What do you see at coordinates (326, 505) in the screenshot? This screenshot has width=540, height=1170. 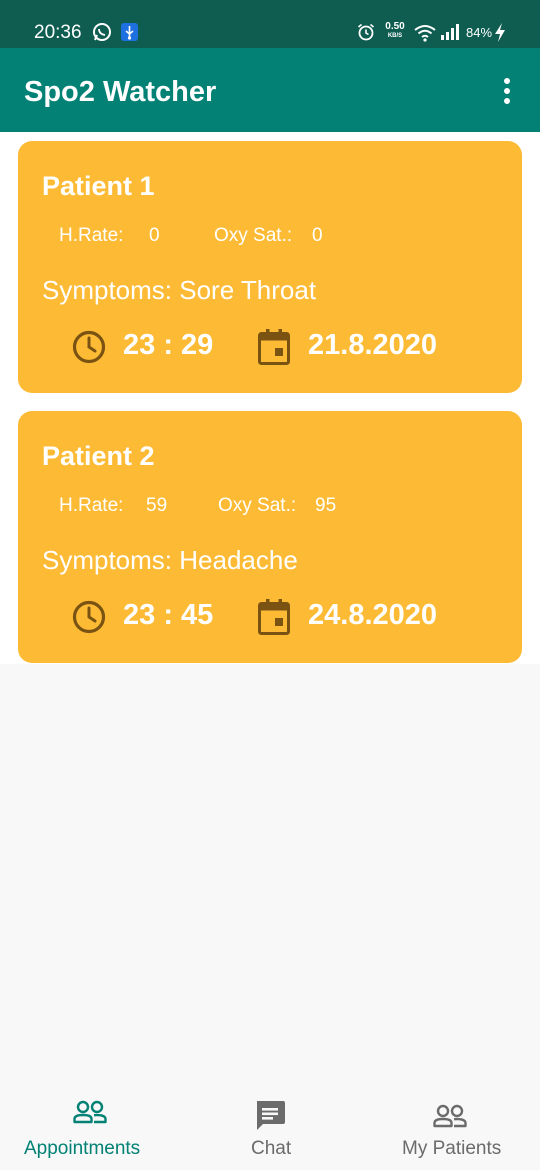 I see `oxy-sat-value: 95` at bounding box center [326, 505].